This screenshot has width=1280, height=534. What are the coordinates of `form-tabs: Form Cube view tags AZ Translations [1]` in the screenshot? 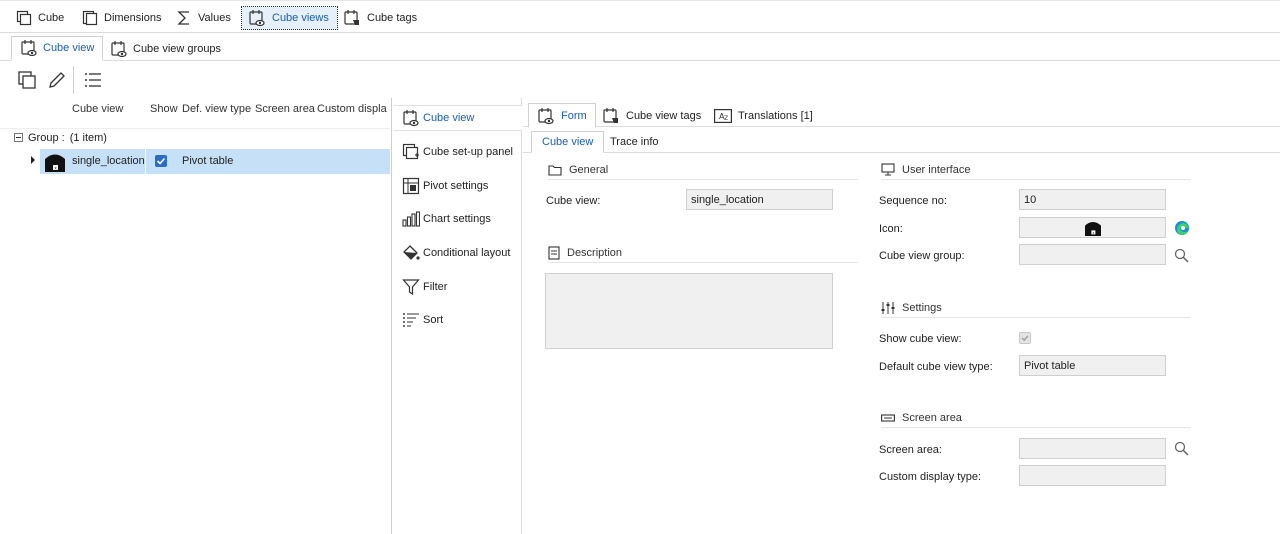 It's located at (901, 114).